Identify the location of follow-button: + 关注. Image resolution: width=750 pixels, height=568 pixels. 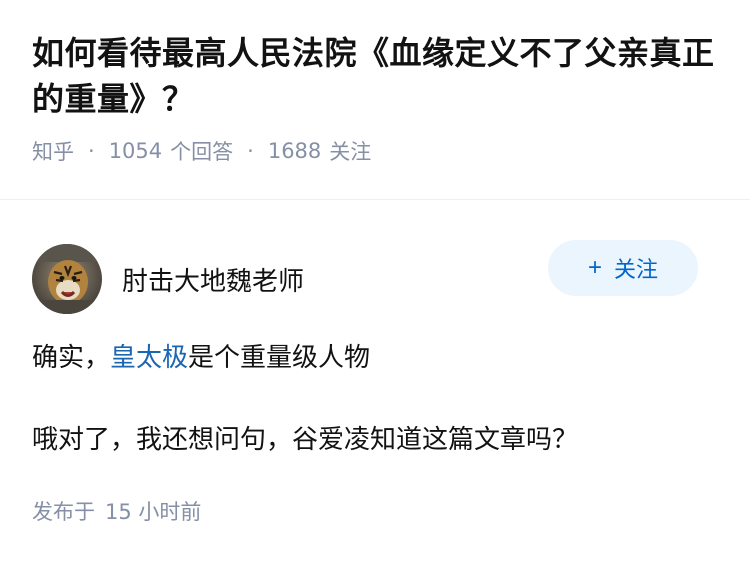
(623, 268).